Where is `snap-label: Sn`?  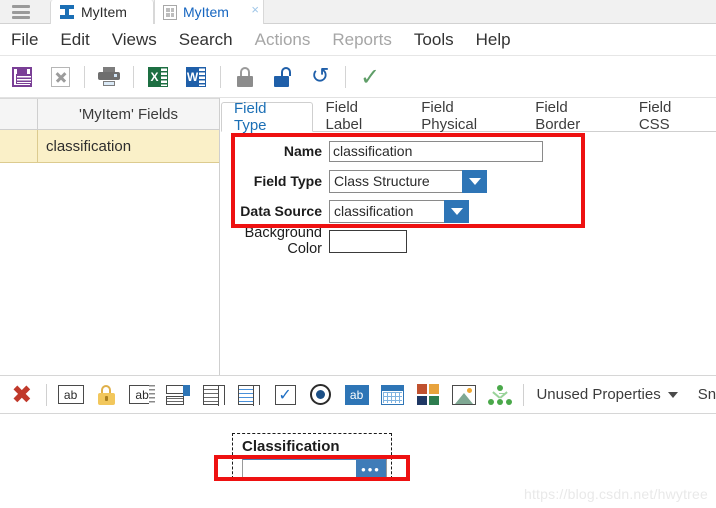 snap-label: Sn is located at coordinates (697, 394).